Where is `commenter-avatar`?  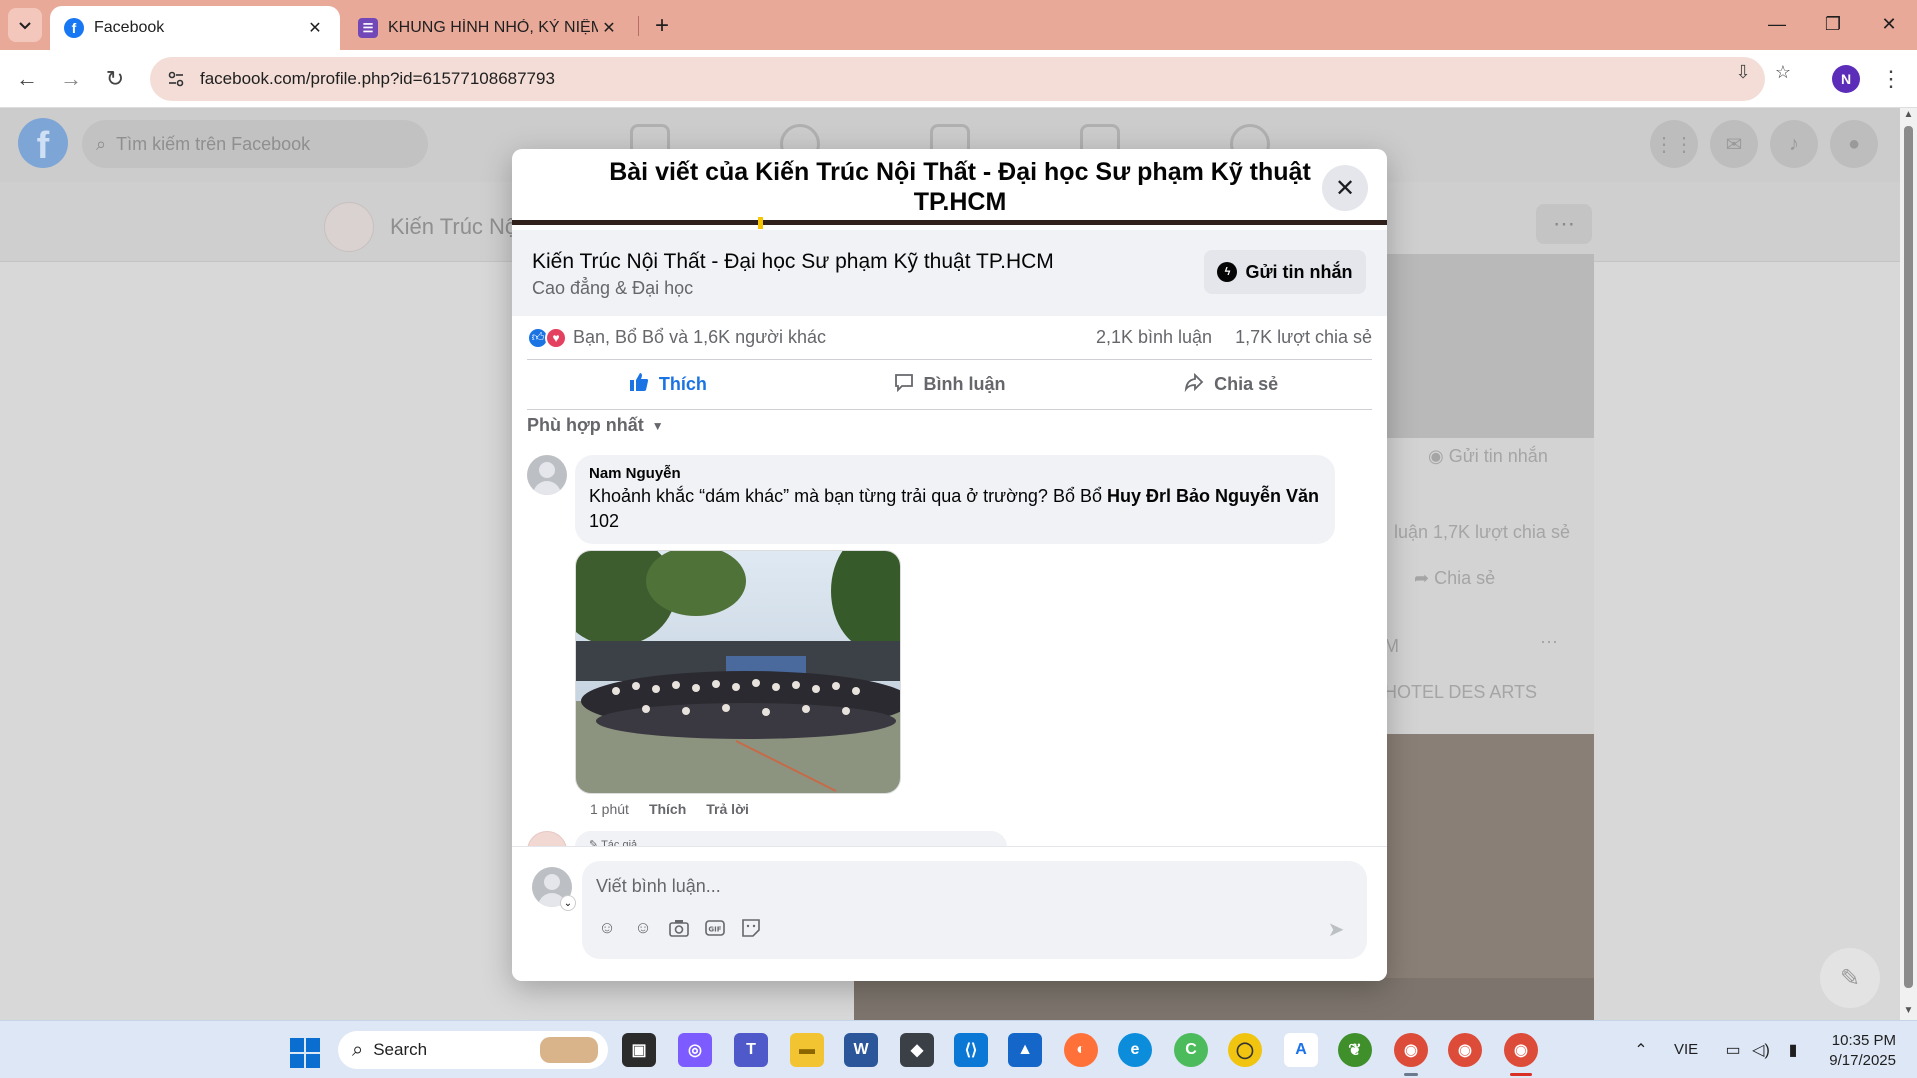
commenter-avatar is located at coordinates (547, 475).